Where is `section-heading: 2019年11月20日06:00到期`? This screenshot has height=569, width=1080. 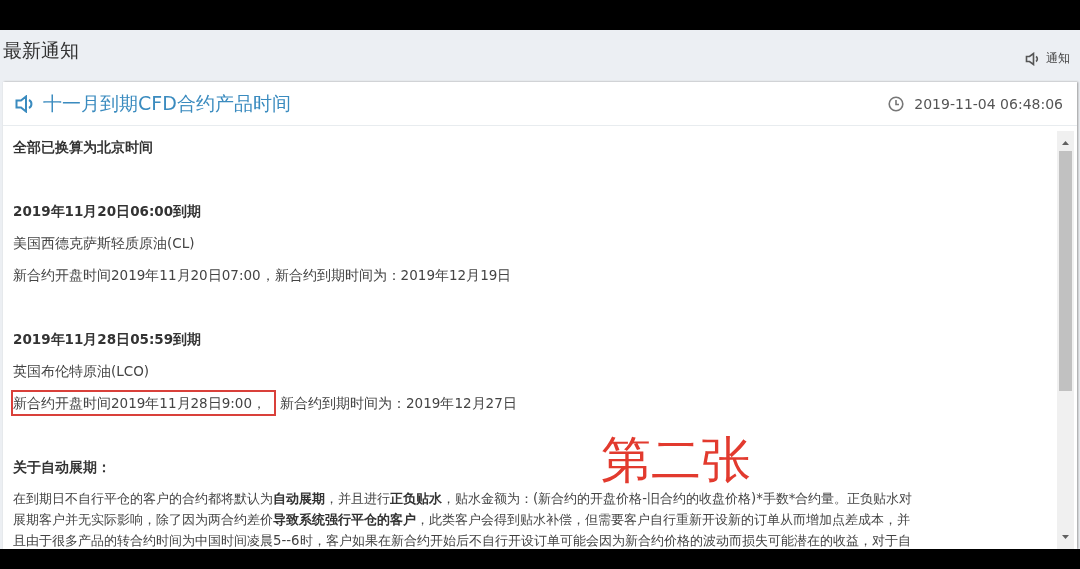 section-heading: 2019年11月20日06:00到期 is located at coordinates (107, 211).